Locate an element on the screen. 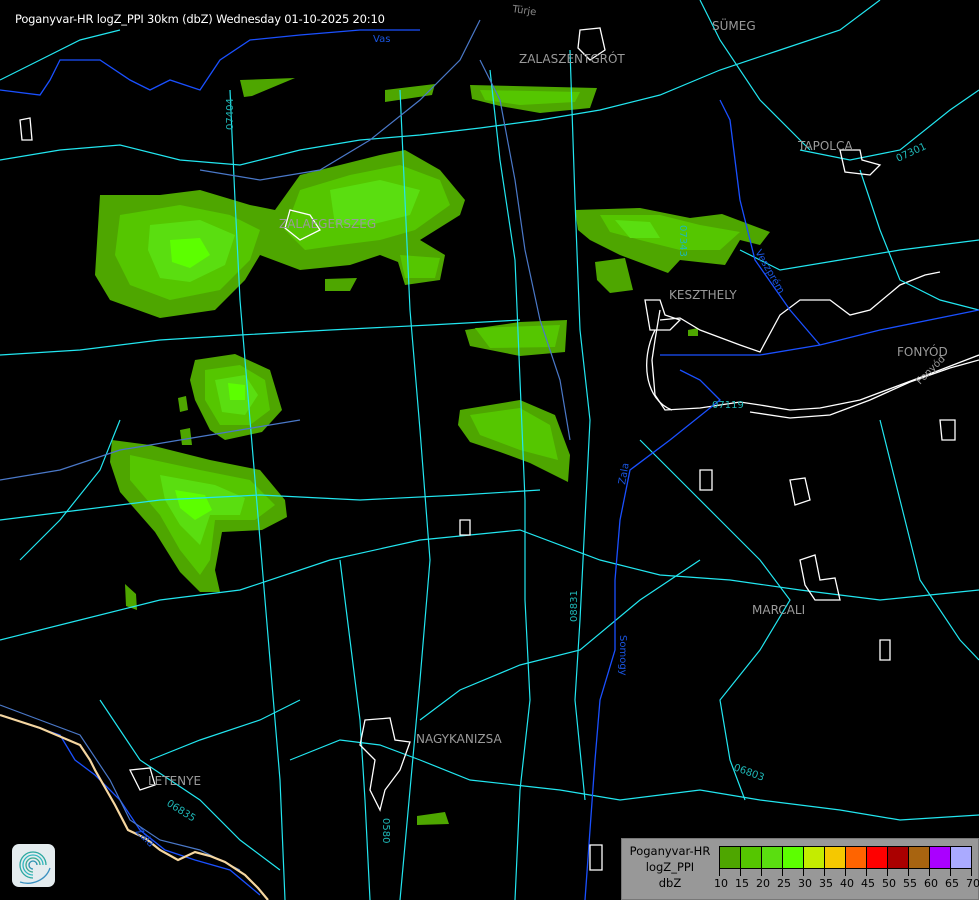 The image size is (979, 900). legend-product: logZ_PPI is located at coordinates (670, 867).